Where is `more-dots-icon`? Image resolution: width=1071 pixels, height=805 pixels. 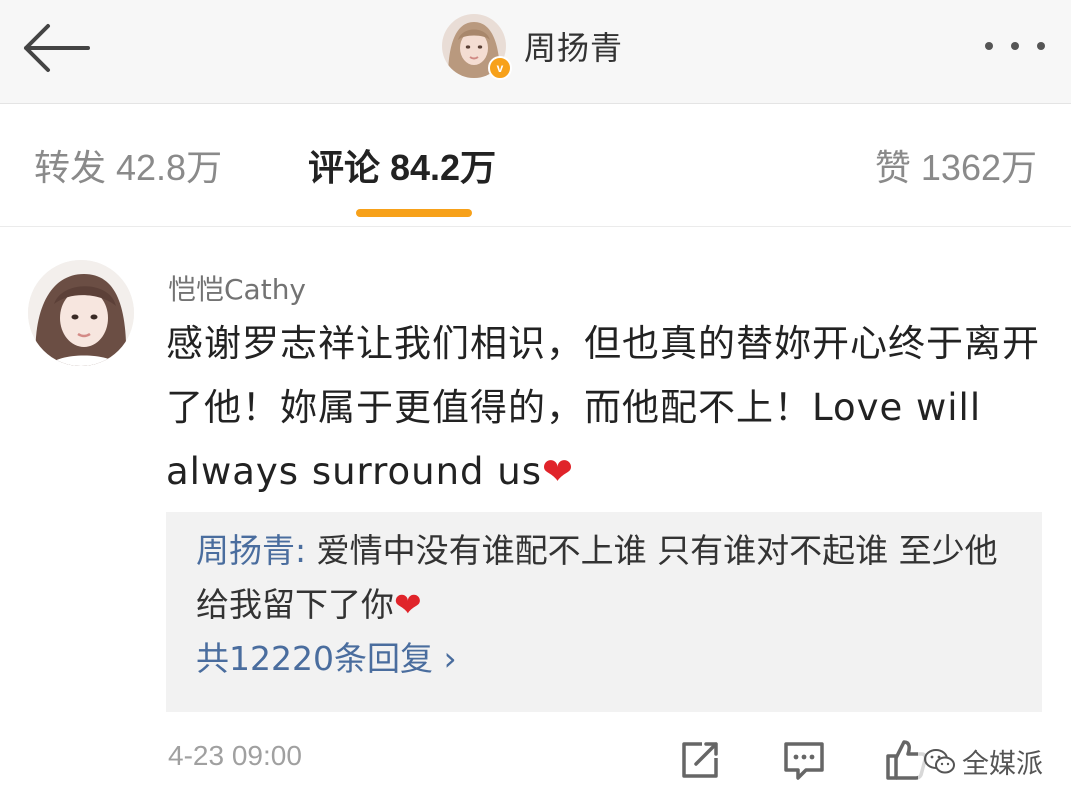 more-dots-icon is located at coordinates (1015, 46).